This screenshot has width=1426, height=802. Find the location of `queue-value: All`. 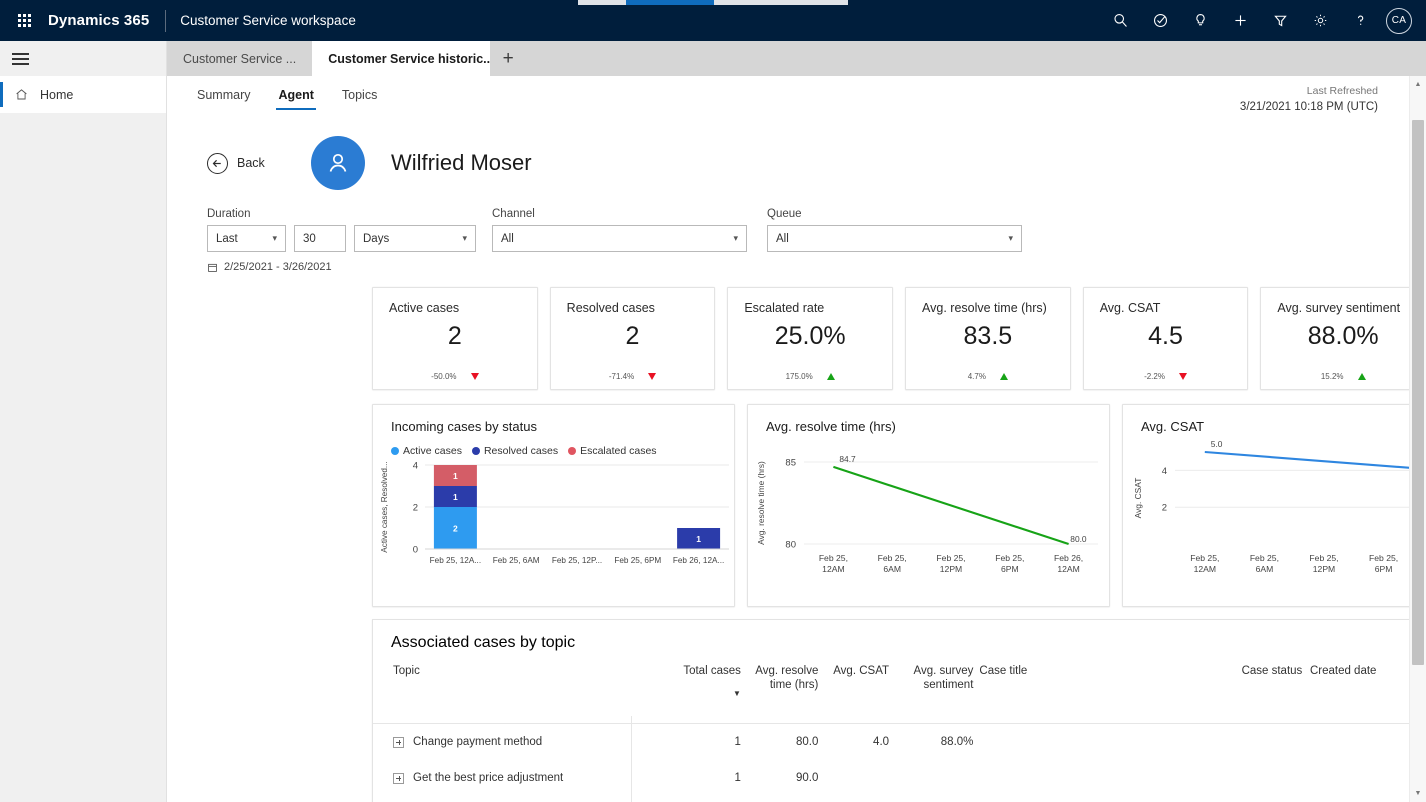

queue-value: All is located at coordinates (782, 238).